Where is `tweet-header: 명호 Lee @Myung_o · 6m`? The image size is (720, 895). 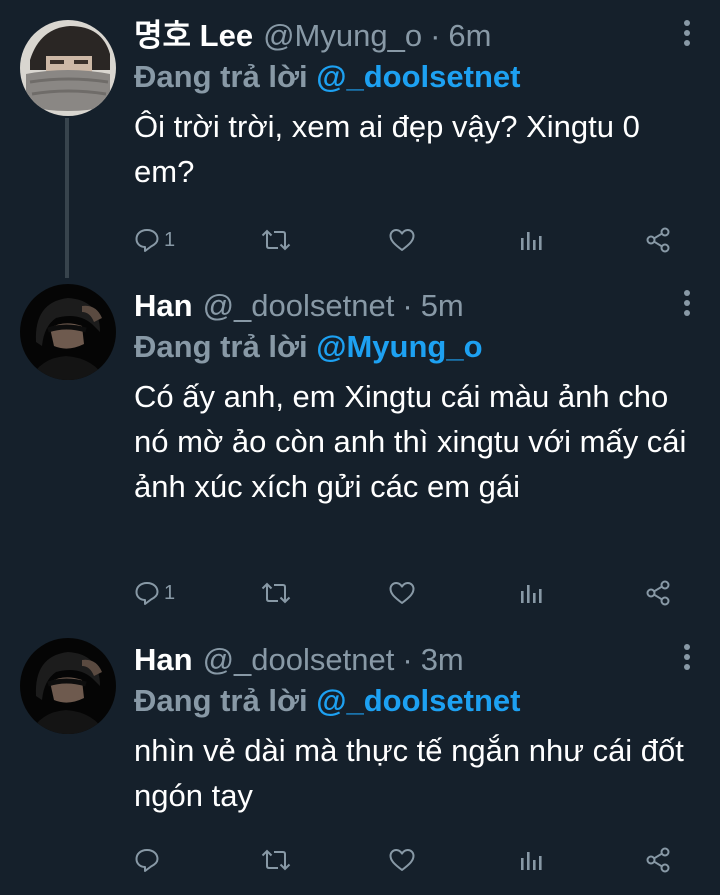
tweet-header: 명호 Lee @Myung_o · 6m is located at coordinates (417, 36).